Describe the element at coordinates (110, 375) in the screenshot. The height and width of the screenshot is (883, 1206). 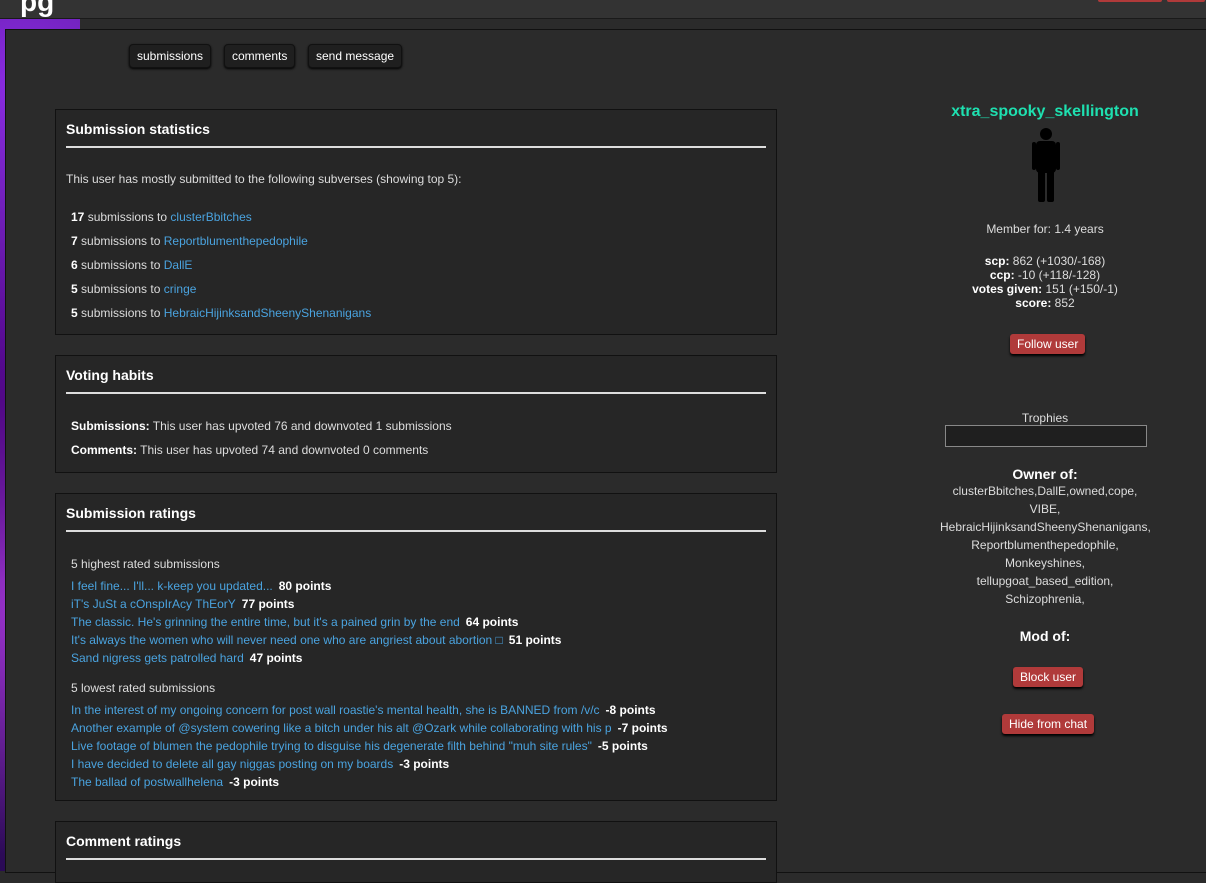
I see `section-title: Voting habits` at that location.